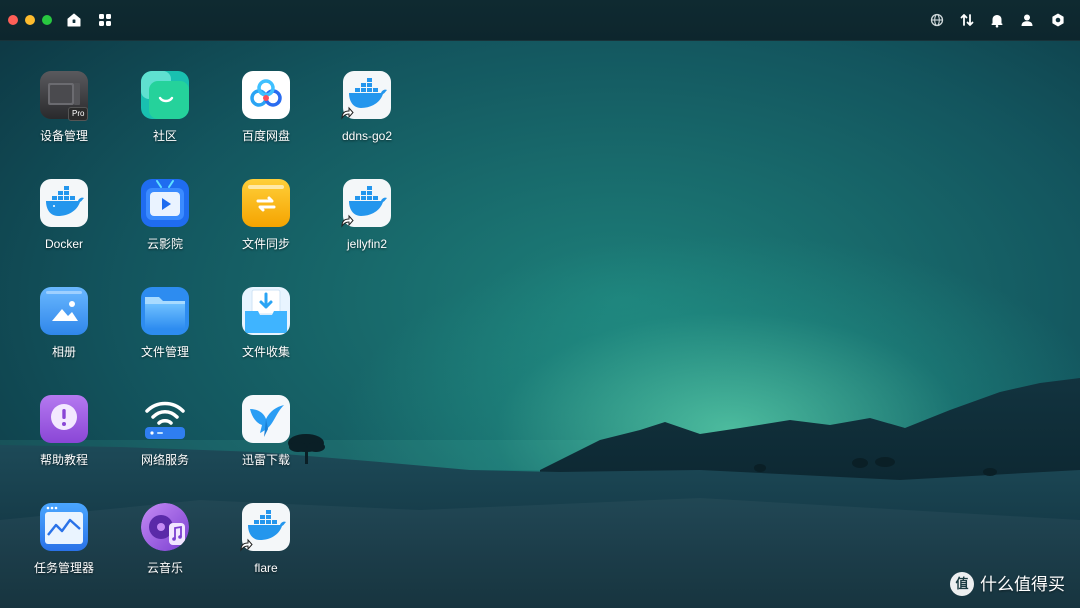 This screenshot has height=608, width=1080. What do you see at coordinates (265, 136) in the screenshot?
I see `app-label: 百度网盘` at bounding box center [265, 136].